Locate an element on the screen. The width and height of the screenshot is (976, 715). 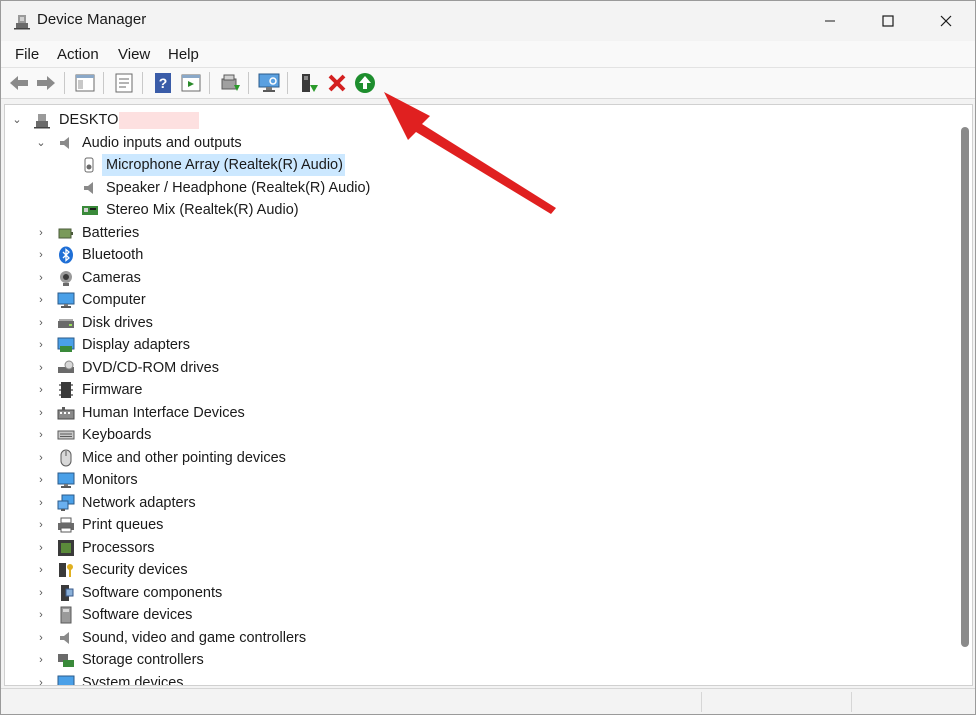
action-pane-icon is located at coordinates (191, 83).